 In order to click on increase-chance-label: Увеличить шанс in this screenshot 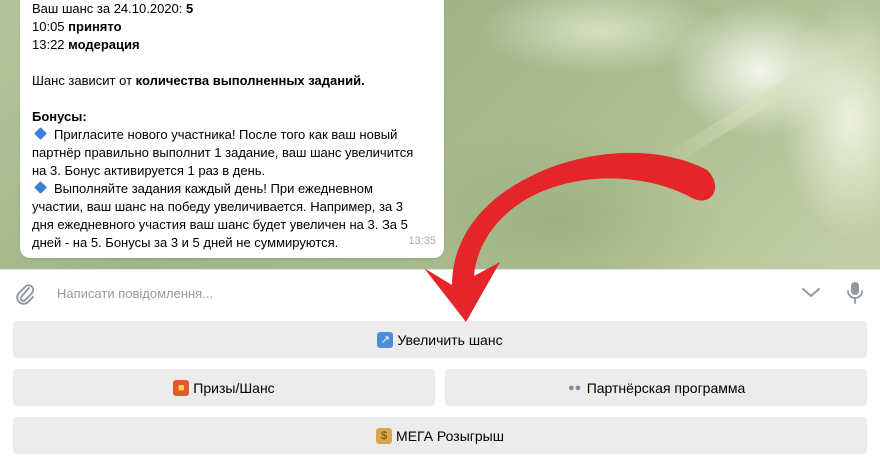, I will do `click(450, 339)`.